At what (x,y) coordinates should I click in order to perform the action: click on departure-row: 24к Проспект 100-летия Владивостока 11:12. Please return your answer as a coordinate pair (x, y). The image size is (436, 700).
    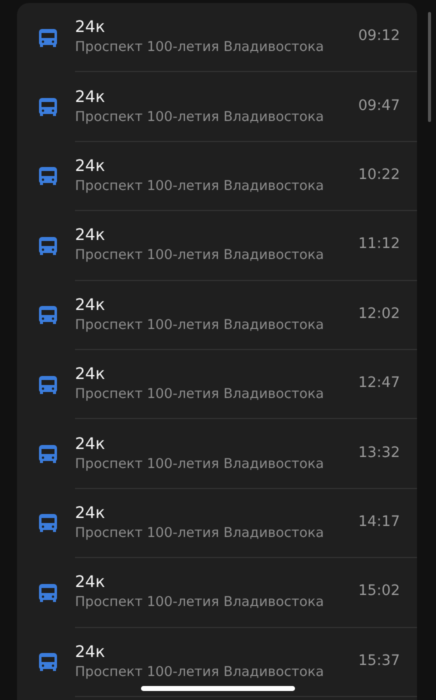
    Looking at the image, I should click on (217, 246).